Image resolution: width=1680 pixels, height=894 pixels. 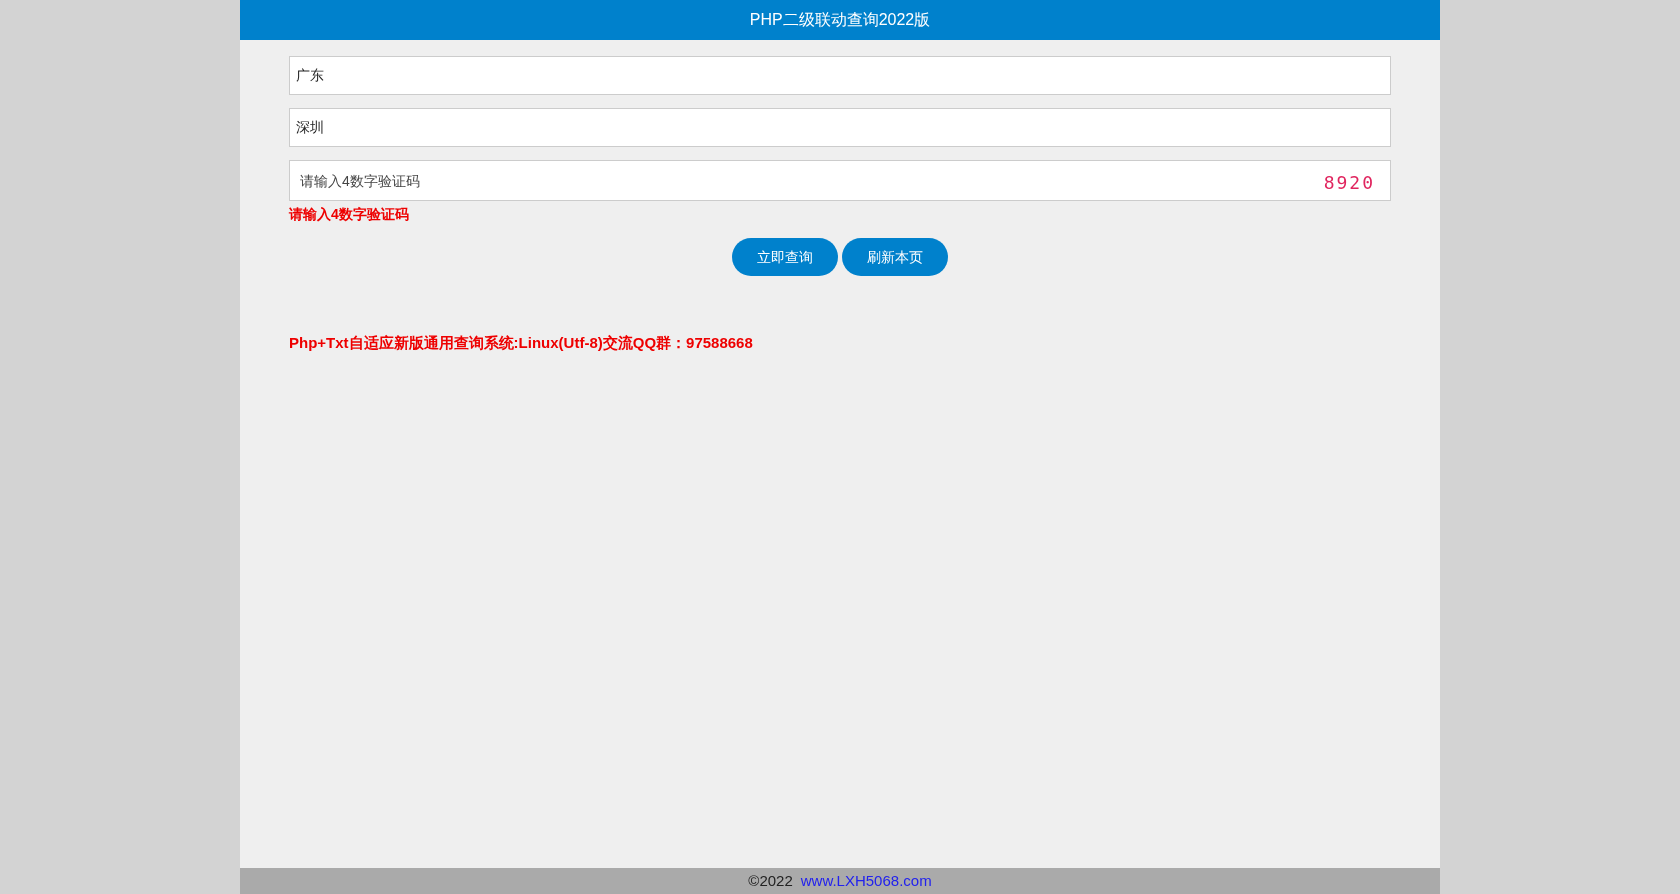 I want to click on captcha-code: 8920, so click(x=1349, y=183).